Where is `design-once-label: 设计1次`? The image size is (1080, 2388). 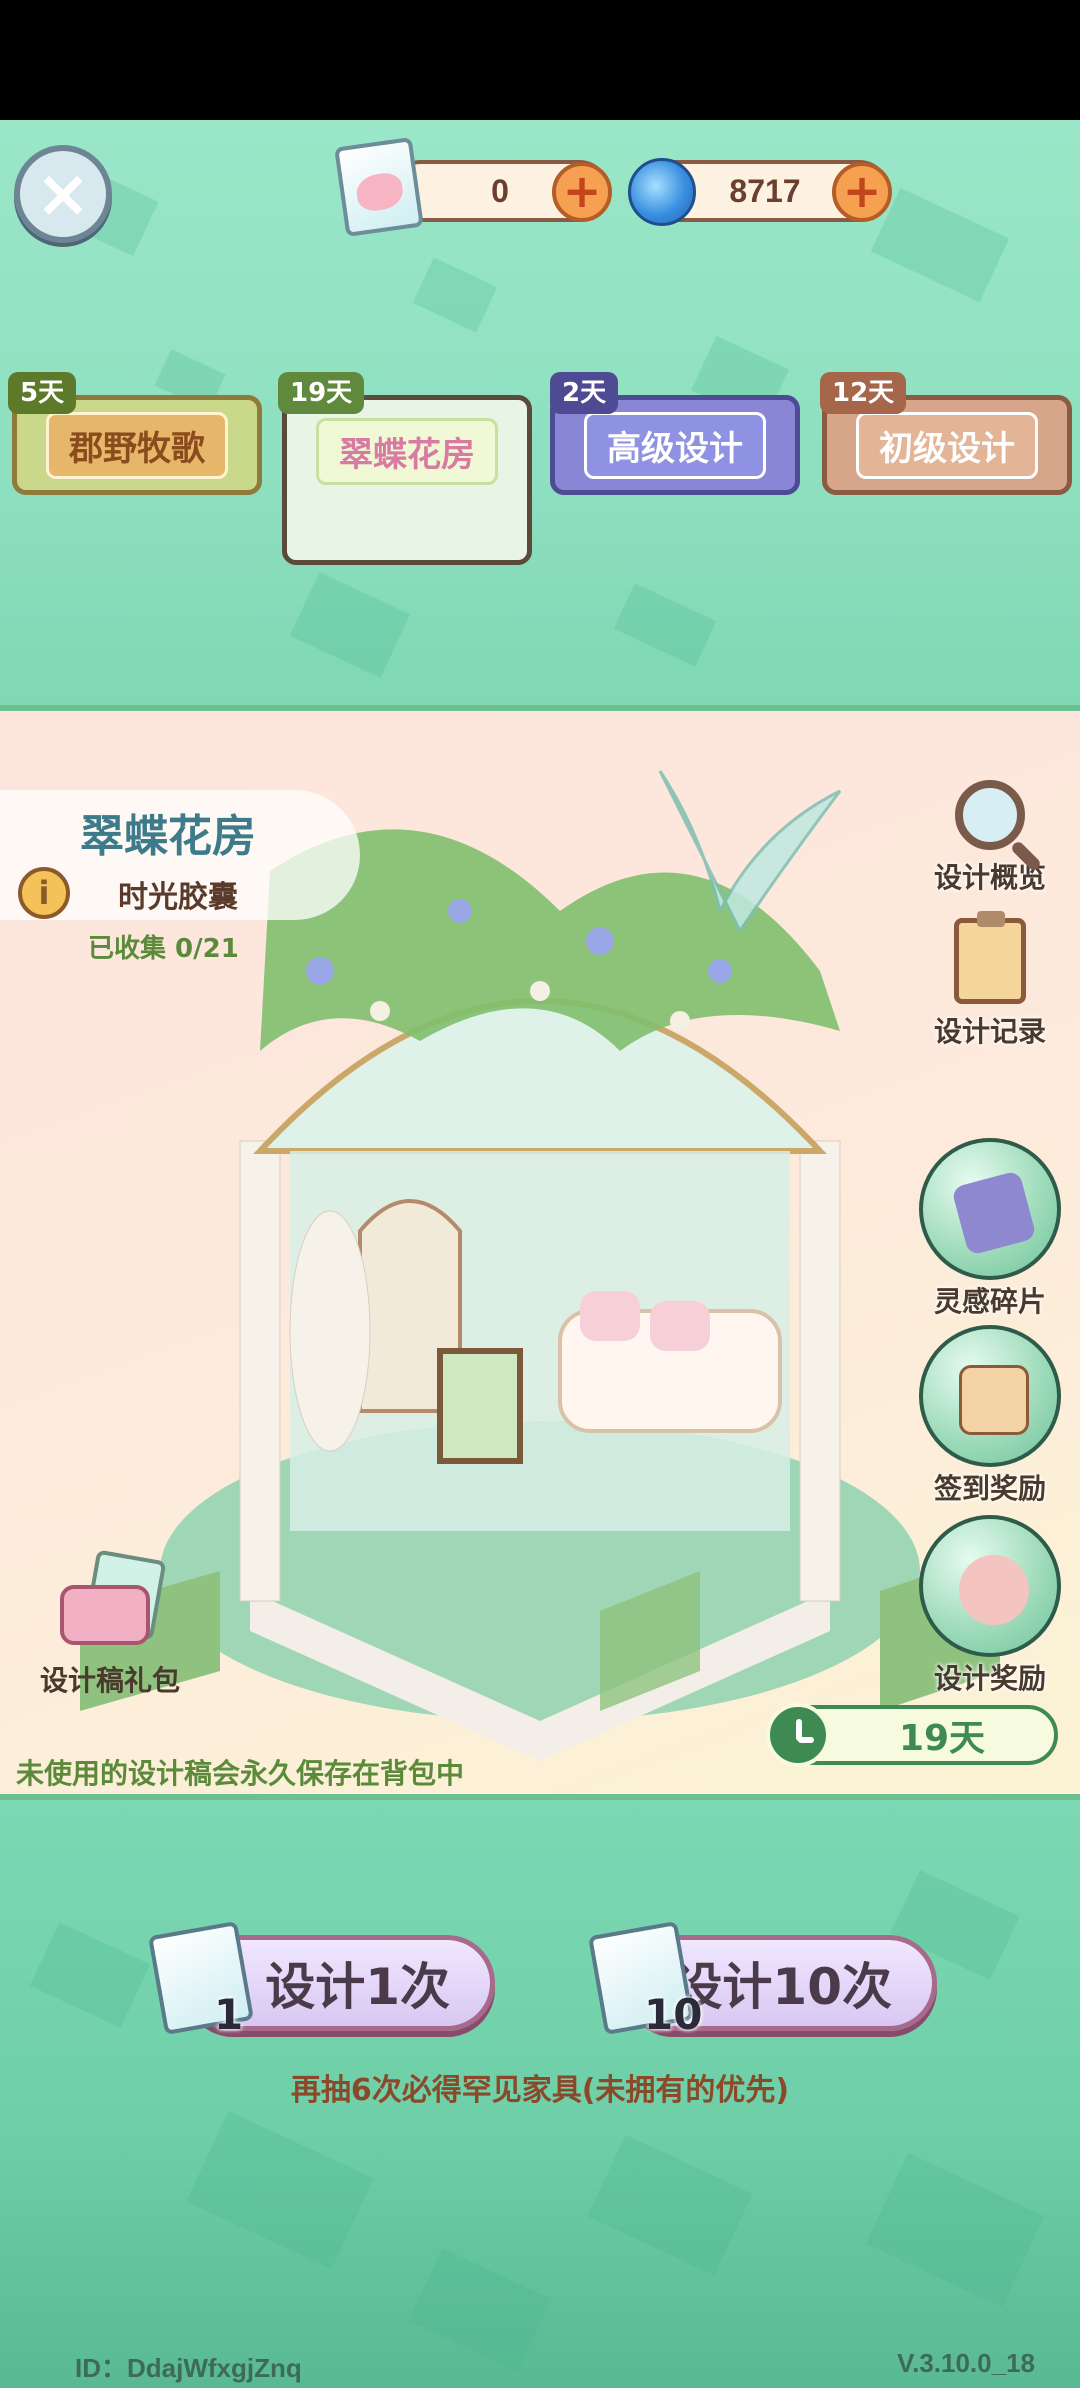 design-once-label: 设计1次 is located at coordinates (357, 1987).